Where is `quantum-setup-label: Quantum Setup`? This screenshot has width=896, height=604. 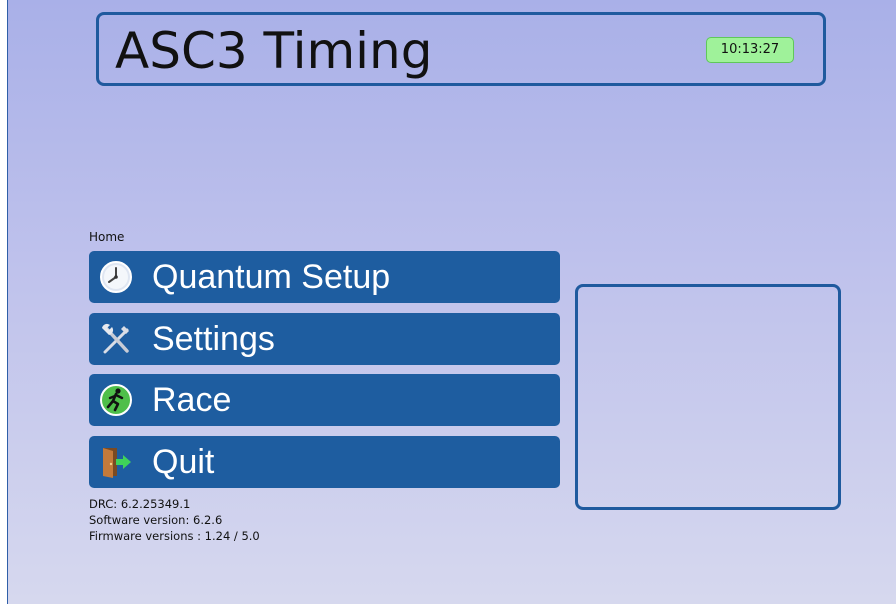
quantum-setup-label: Quantum Setup is located at coordinates (271, 277).